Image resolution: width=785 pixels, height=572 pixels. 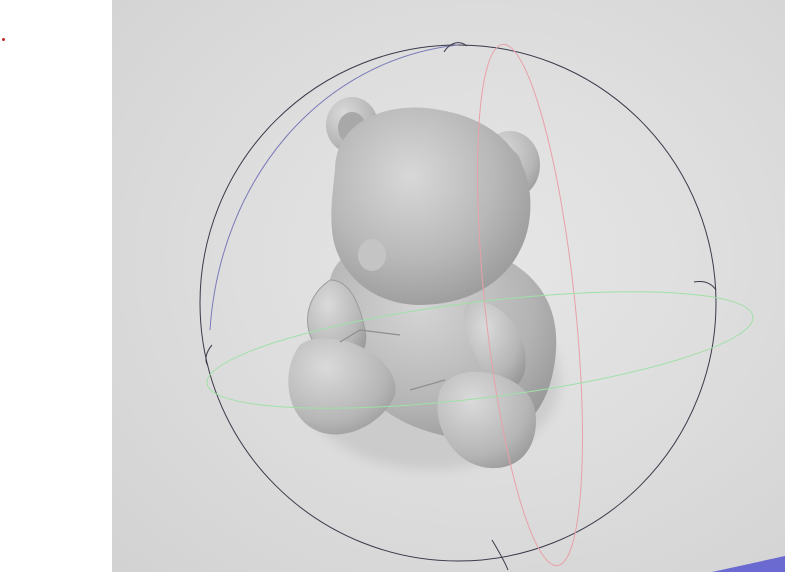 I want to click on bear-snout, so click(x=372, y=255).